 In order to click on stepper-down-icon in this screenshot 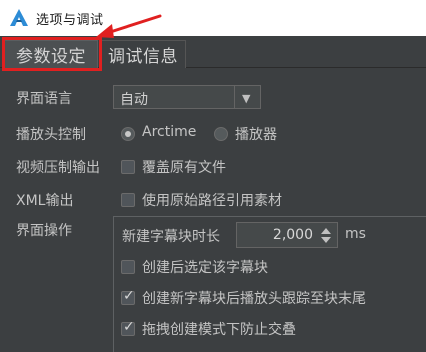, I will do `click(326, 240)`.